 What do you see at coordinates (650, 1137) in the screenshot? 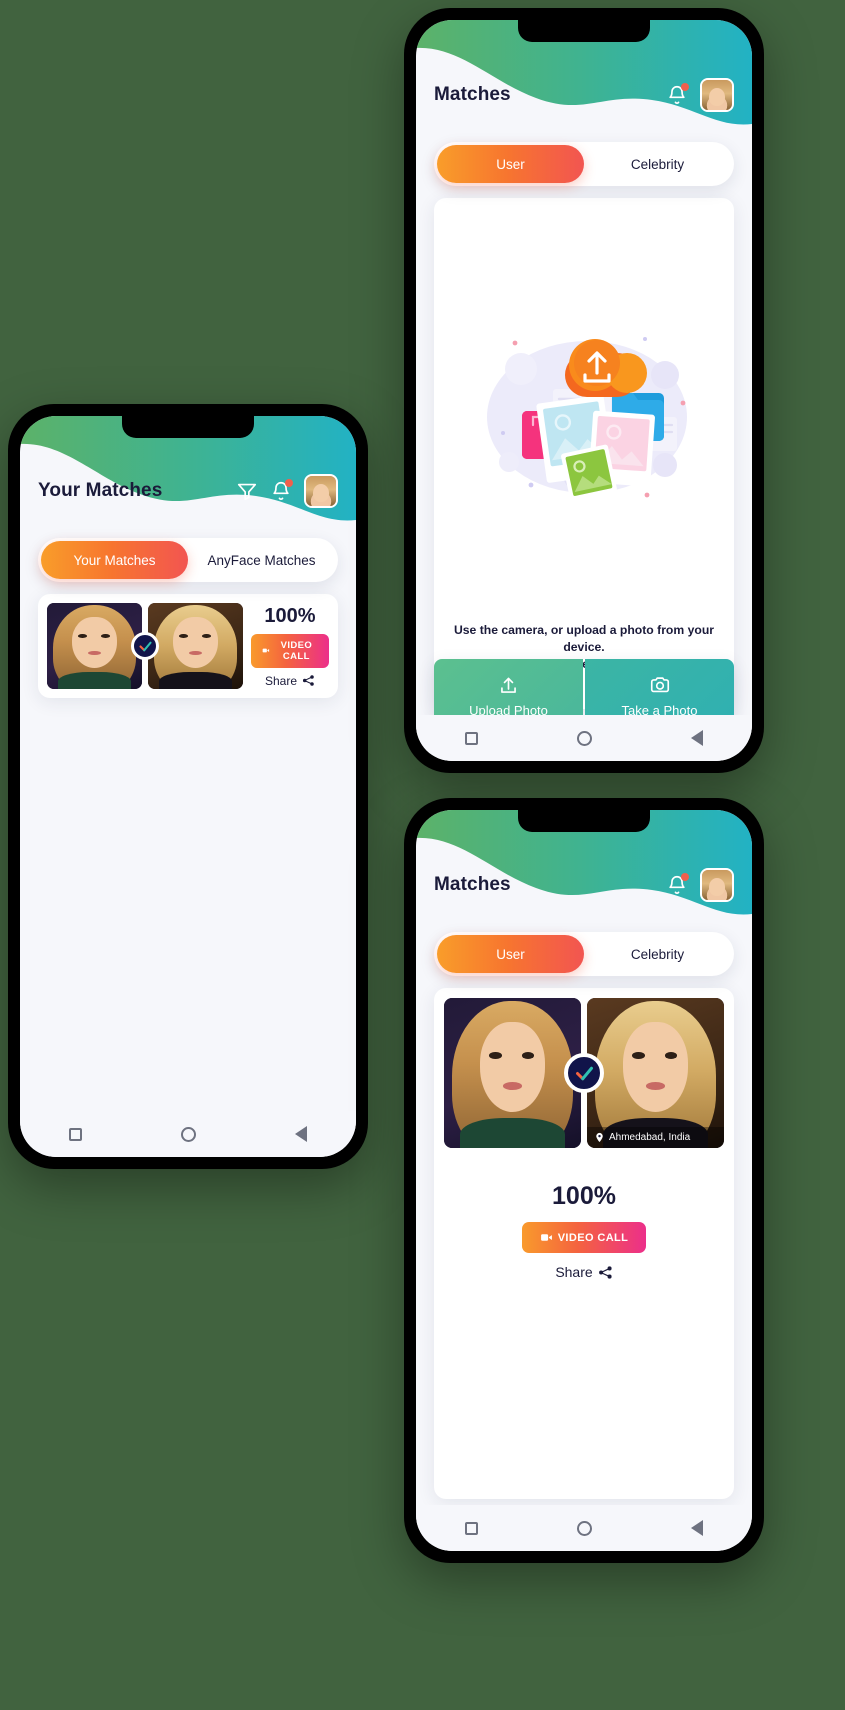
I see `location-label: Ahmedabad, India` at bounding box center [650, 1137].